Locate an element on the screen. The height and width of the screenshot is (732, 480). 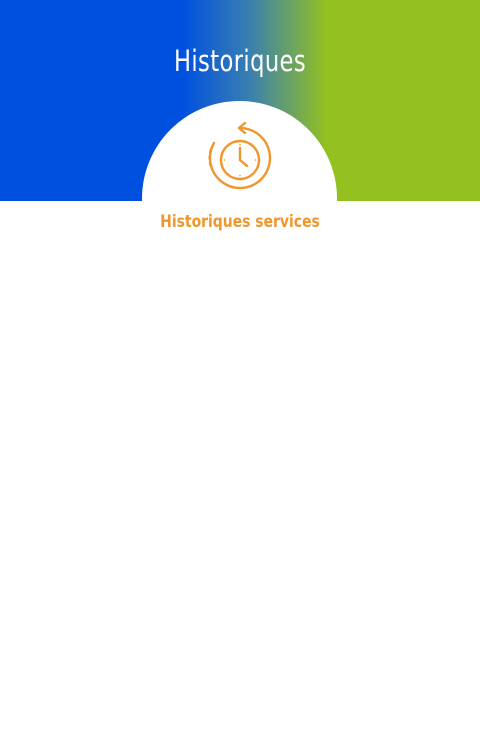
service-label: Historiques services is located at coordinates (240, 222).